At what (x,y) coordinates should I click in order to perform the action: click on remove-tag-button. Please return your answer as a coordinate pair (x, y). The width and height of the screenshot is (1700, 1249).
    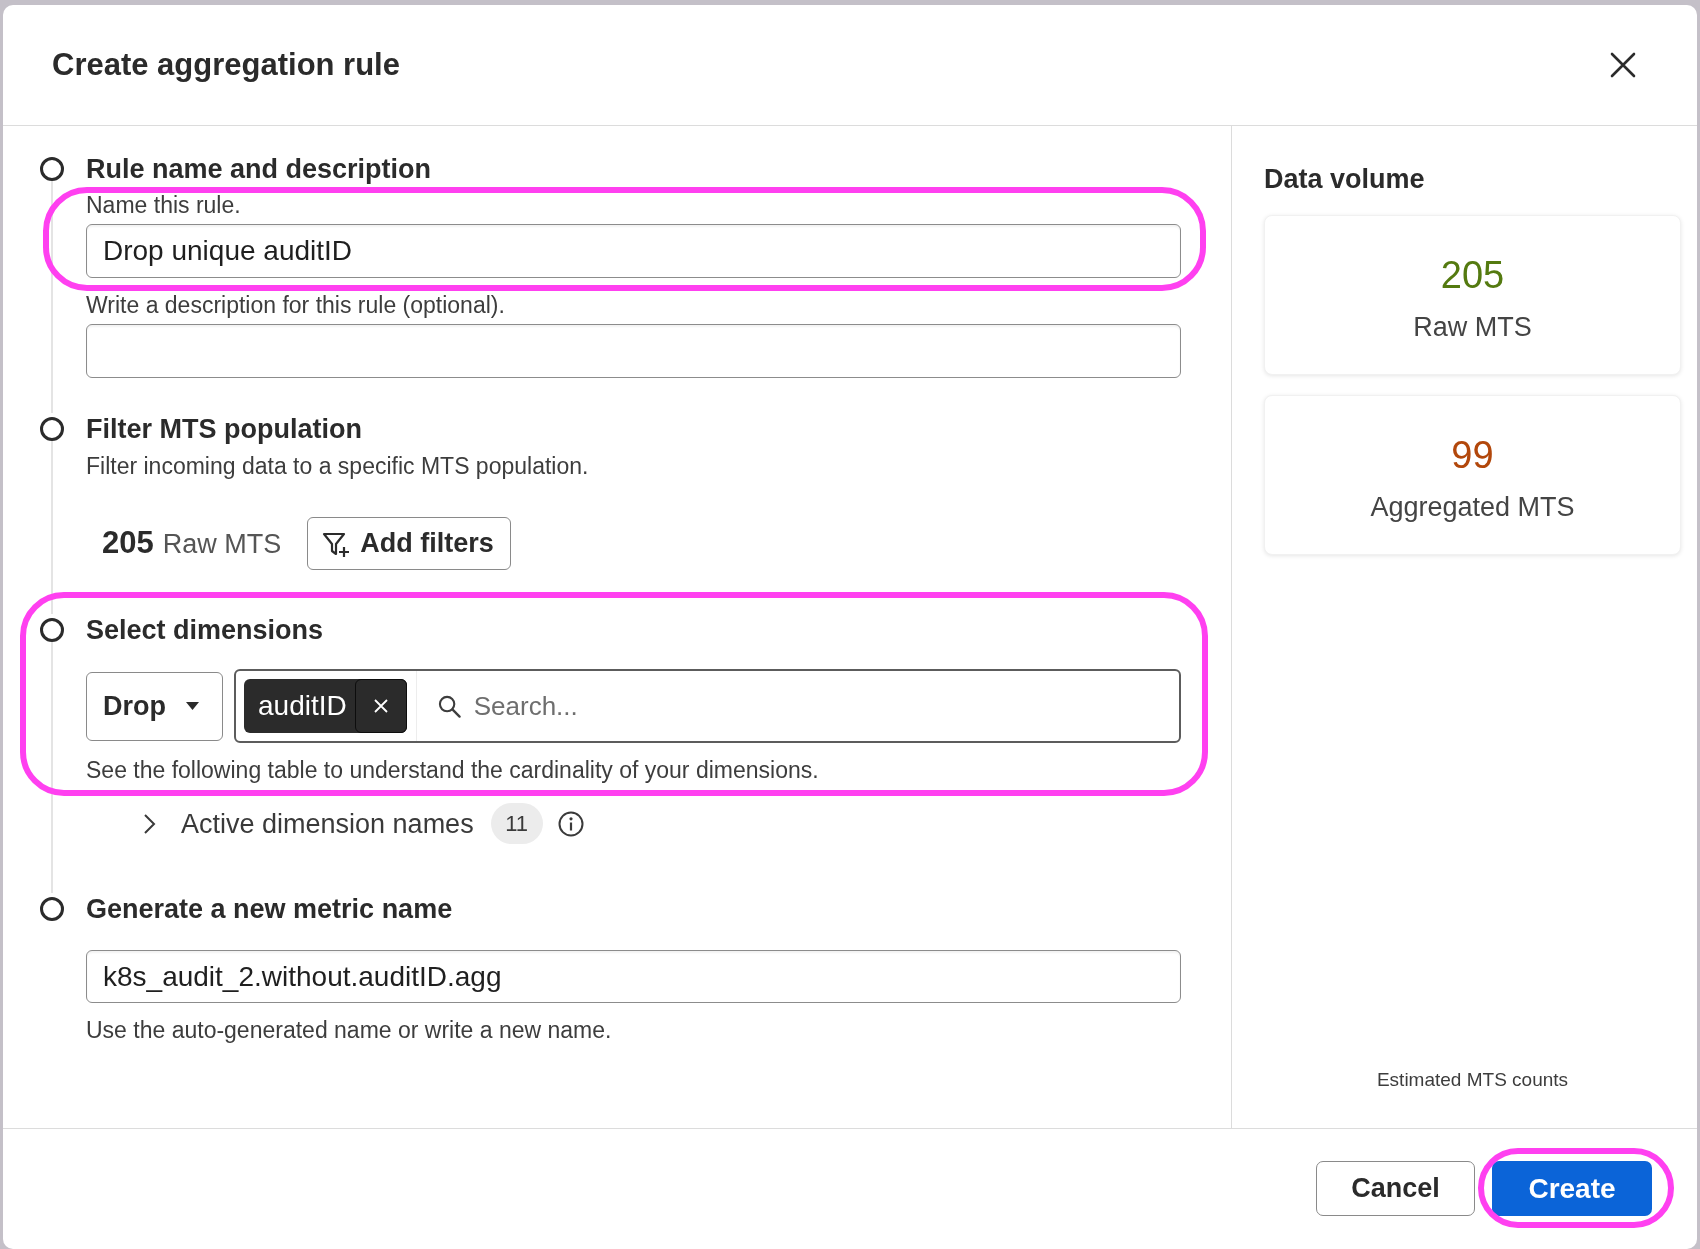
    Looking at the image, I should click on (380, 706).